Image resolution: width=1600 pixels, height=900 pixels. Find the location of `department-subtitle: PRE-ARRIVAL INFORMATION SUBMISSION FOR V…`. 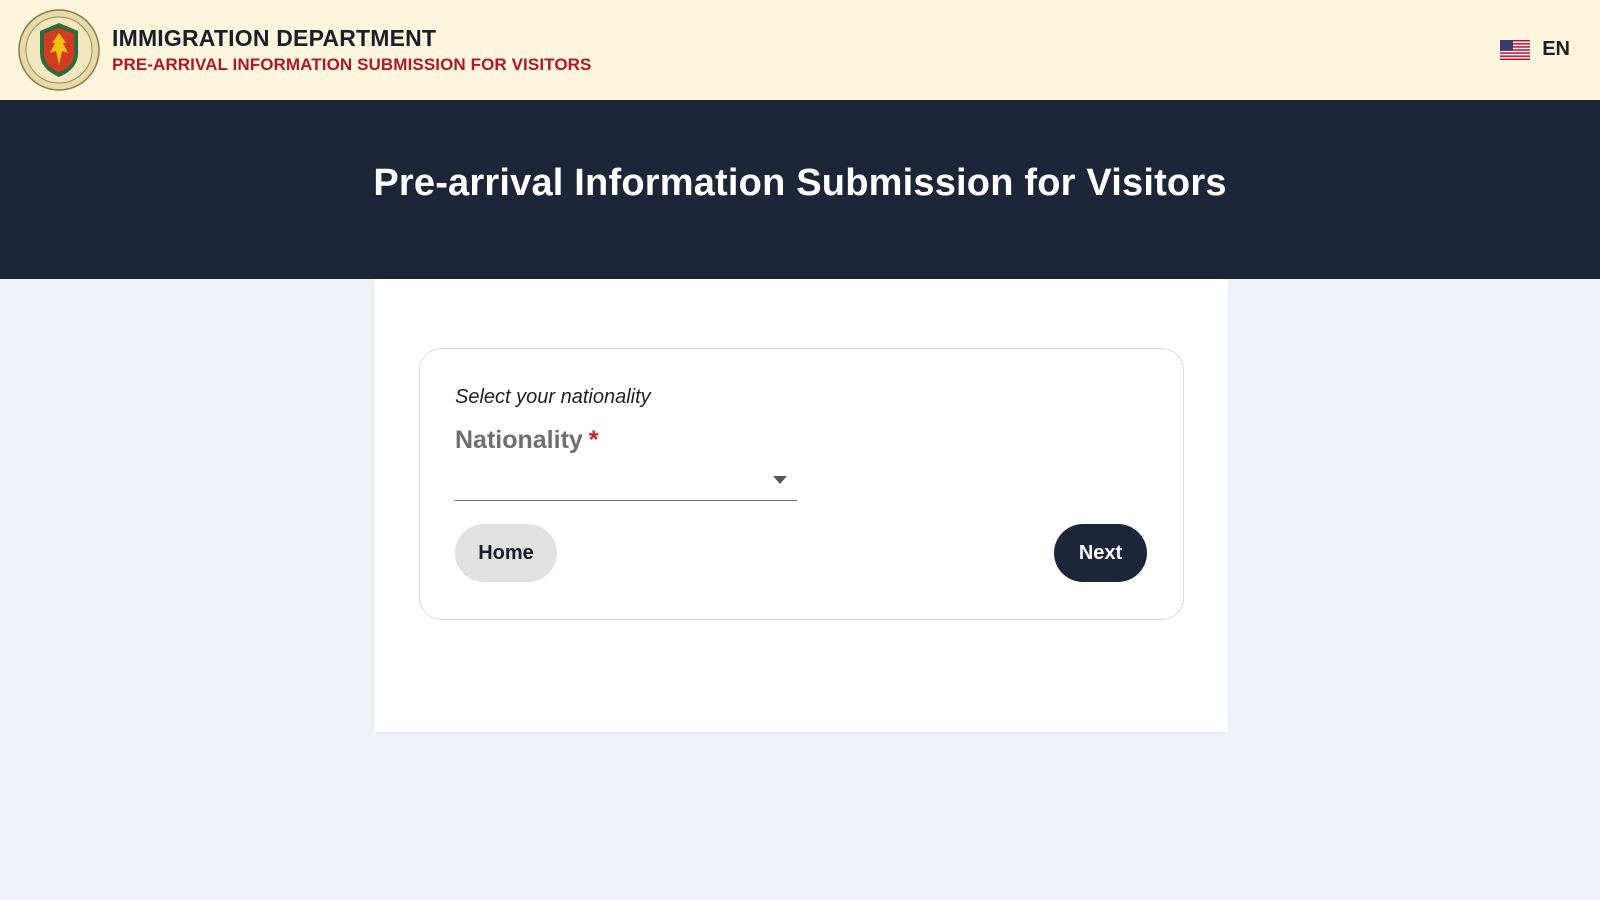

department-subtitle: PRE-ARRIVAL INFORMATION SUBMISSION FOR V… is located at coordinates (352, 64).